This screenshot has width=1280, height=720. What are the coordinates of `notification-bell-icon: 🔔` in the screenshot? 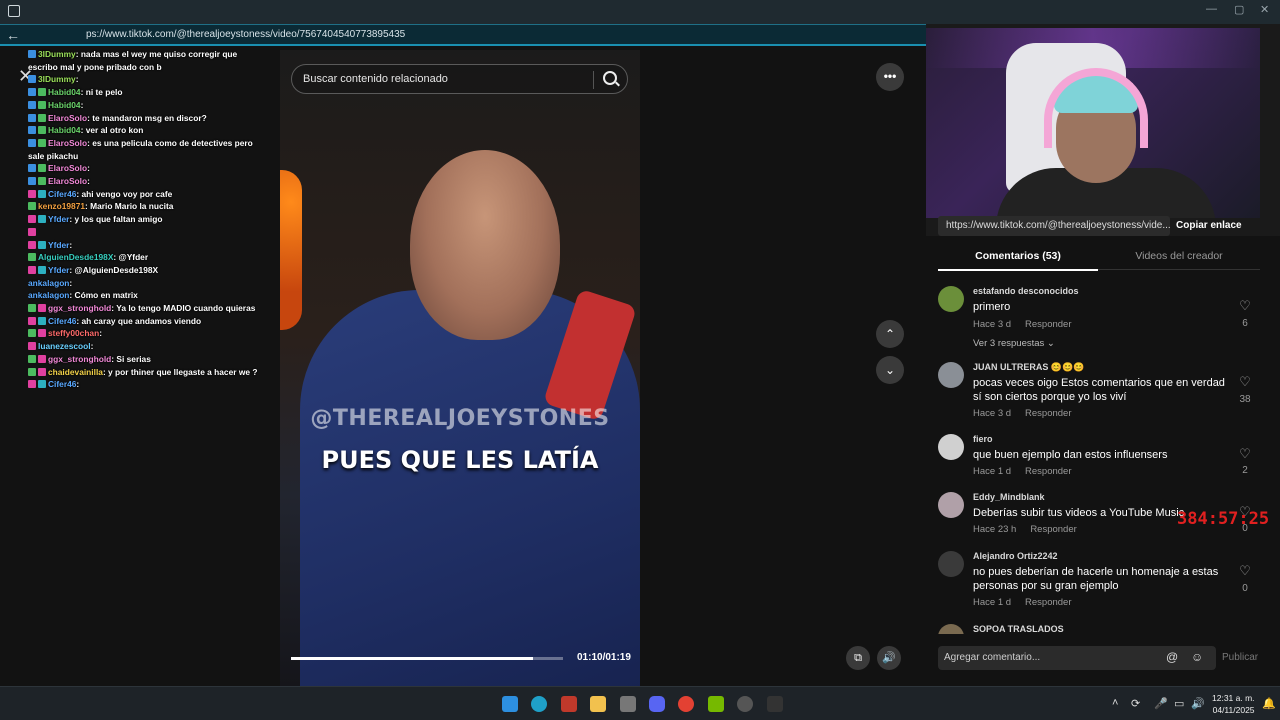 It's located at (1269, 703).